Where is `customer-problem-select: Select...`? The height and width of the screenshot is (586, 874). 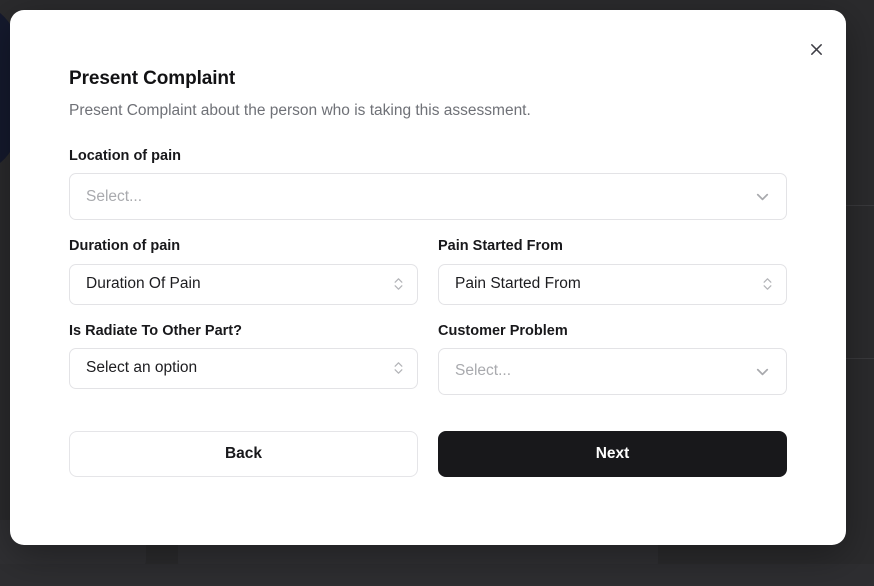
customer-problem-select: Select... is located at coordinates (612, 371).